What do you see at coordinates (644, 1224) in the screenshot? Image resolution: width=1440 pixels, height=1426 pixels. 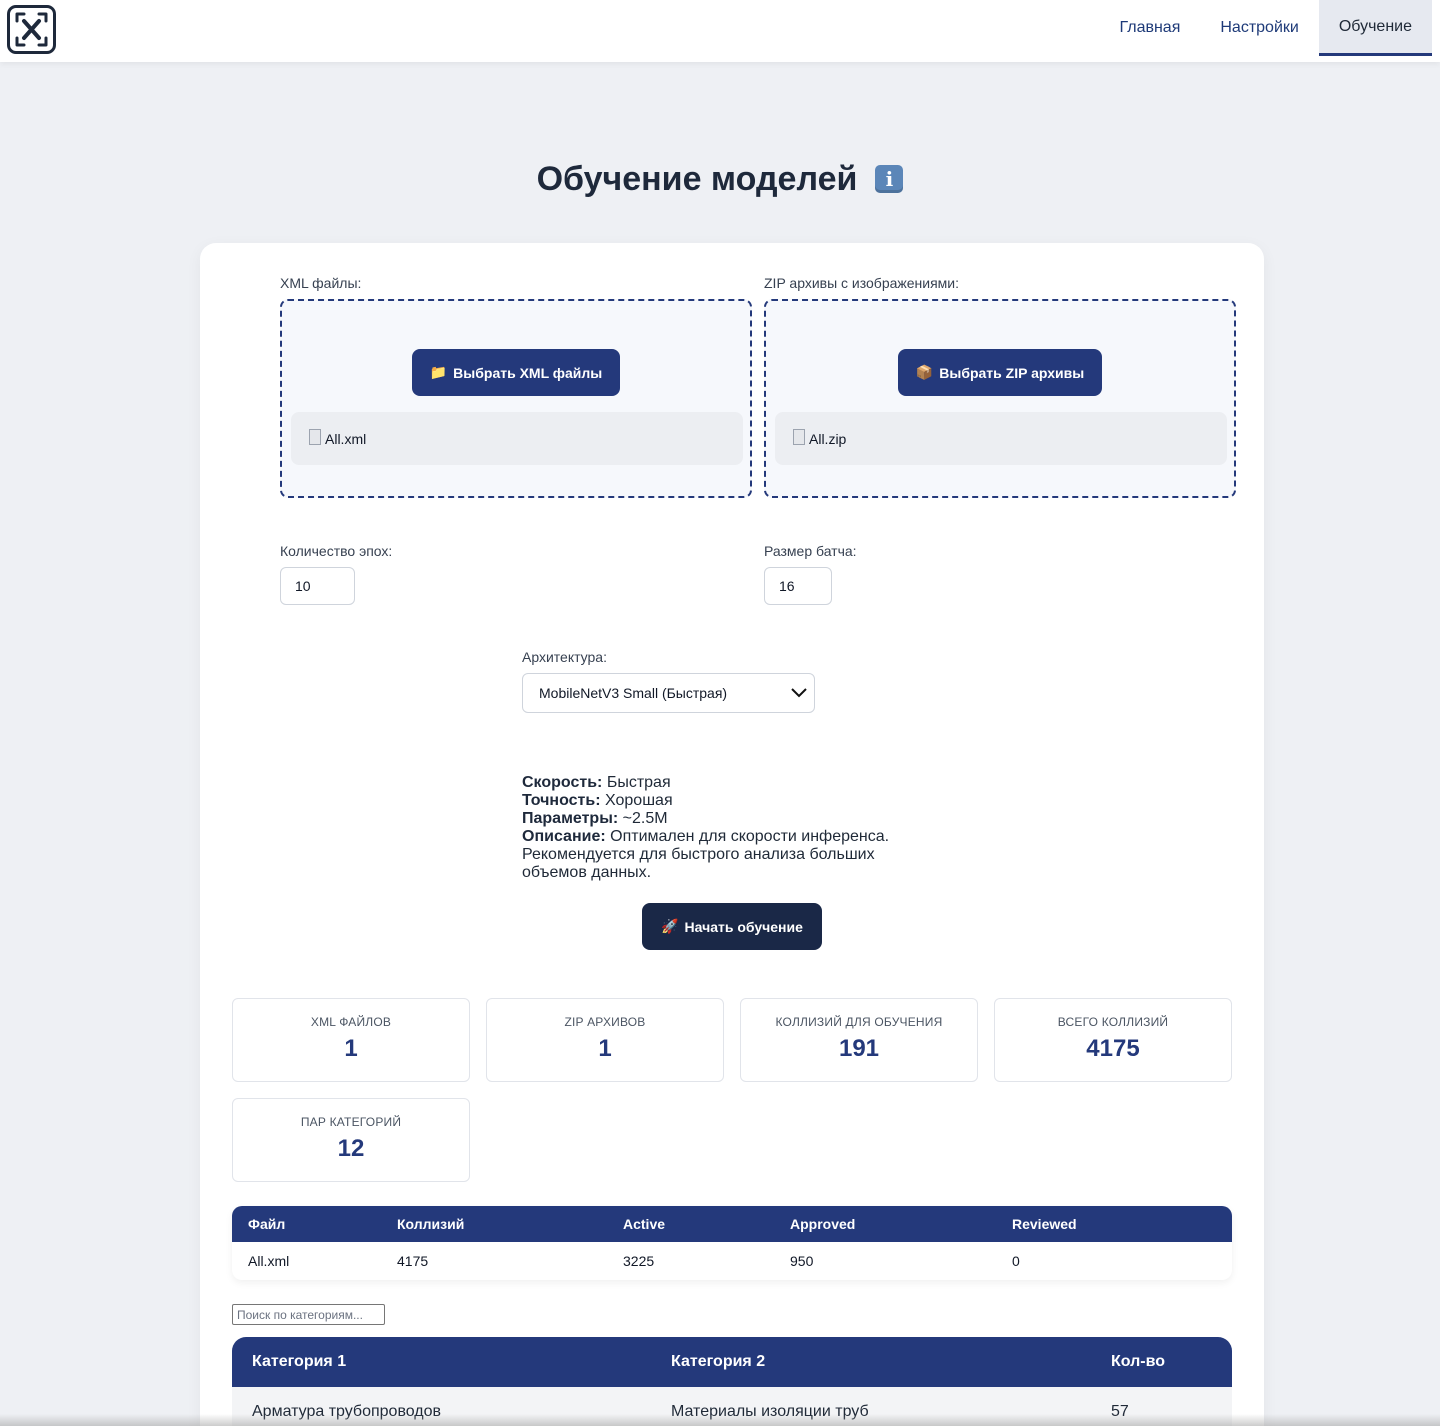 I see `column-header-active: Active` at bounding box center [644, 1224].